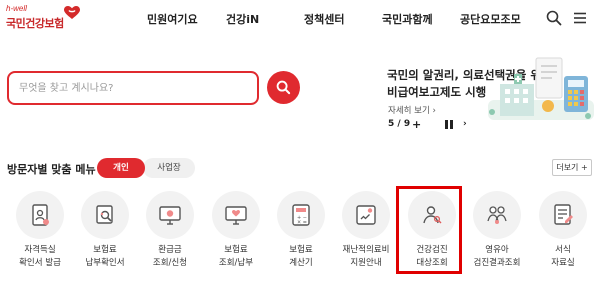  I want to click on menu-item-qualification: 자격득실 확인서 발급, so click(41, 237).